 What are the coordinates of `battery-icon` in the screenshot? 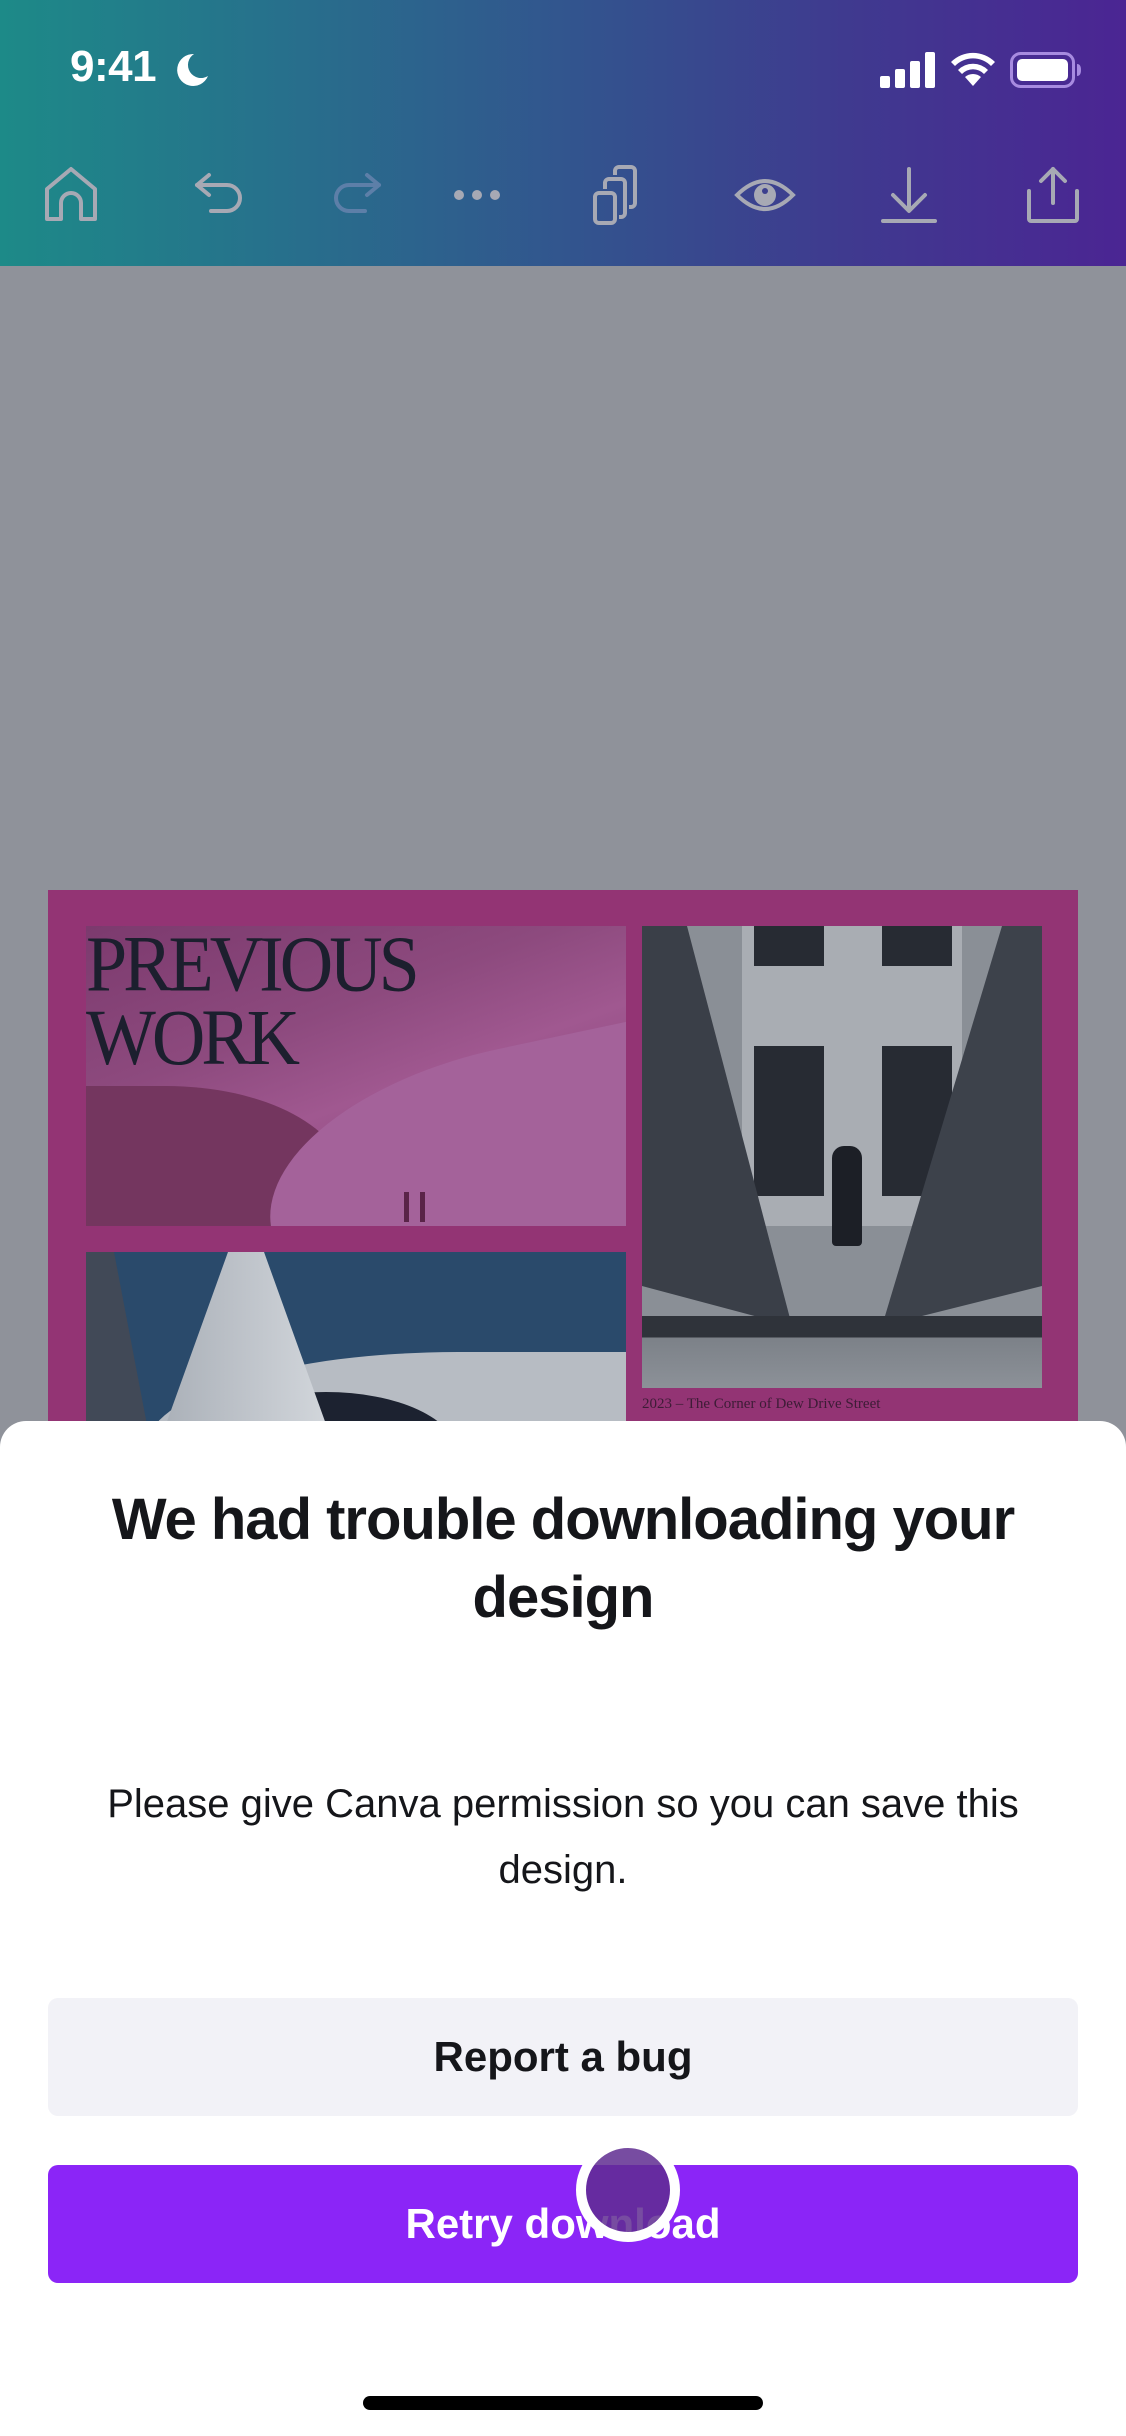 It's located at (1045, 70).